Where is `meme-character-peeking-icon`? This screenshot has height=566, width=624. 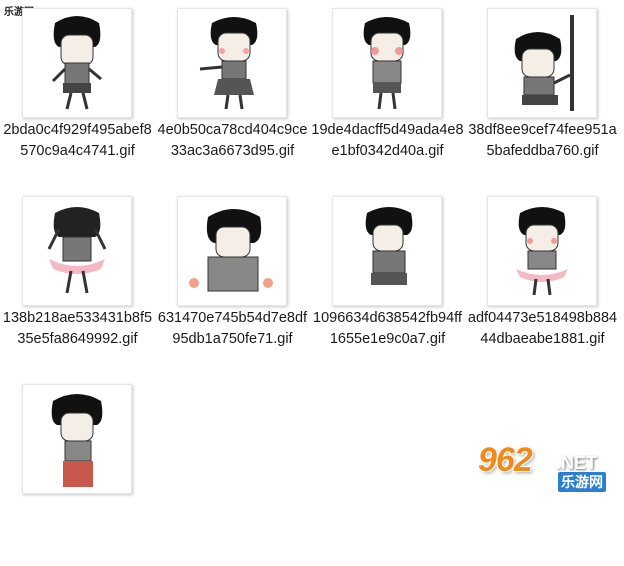
meme-character-peeking-icon is located at coordinates (544, 63).